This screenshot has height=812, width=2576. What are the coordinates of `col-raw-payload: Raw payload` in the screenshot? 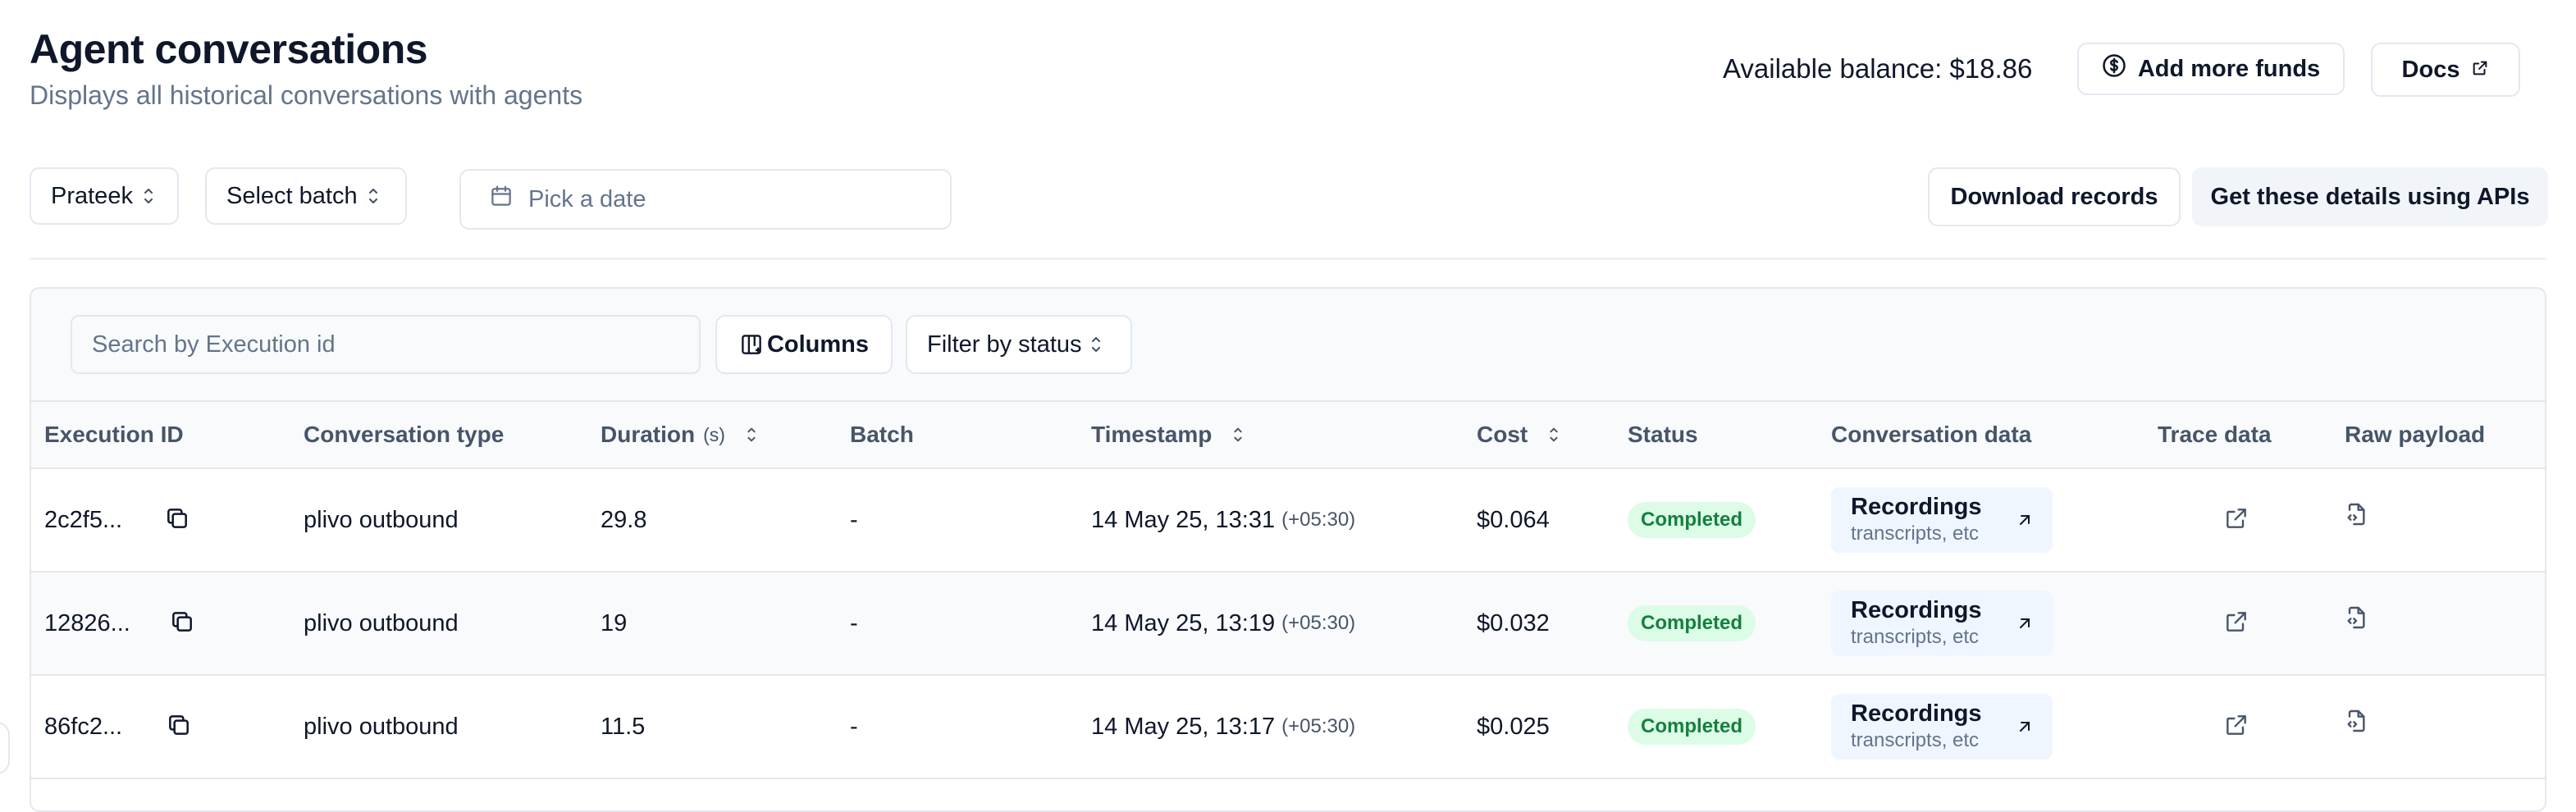 It's located at (2415, 434).